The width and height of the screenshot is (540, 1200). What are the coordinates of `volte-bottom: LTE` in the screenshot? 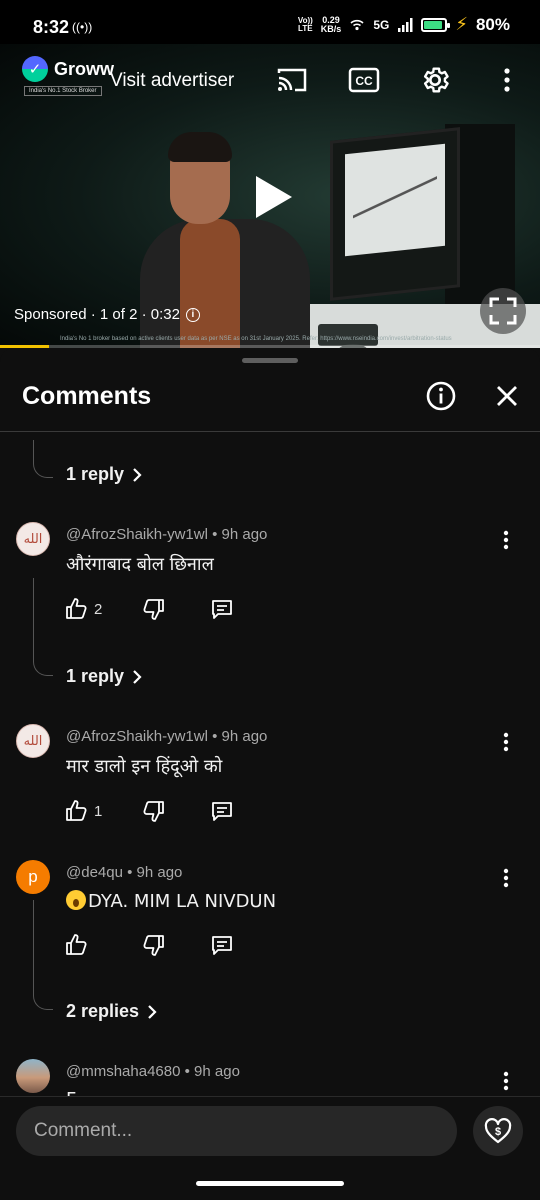 It's located at (305, 28).